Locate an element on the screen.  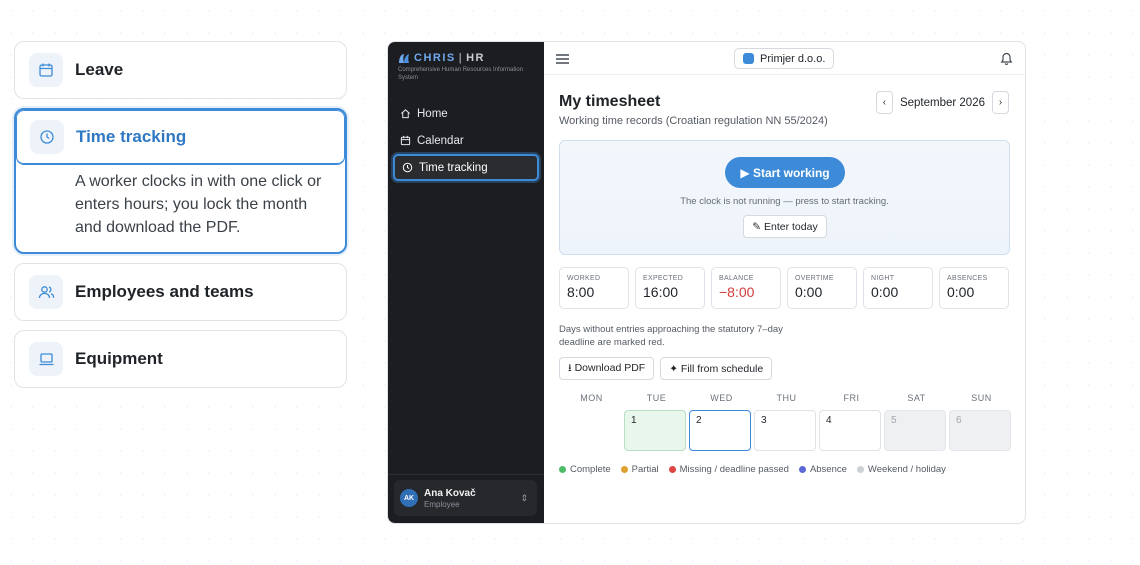
calendar-icon is located at coordinates (46, 70).